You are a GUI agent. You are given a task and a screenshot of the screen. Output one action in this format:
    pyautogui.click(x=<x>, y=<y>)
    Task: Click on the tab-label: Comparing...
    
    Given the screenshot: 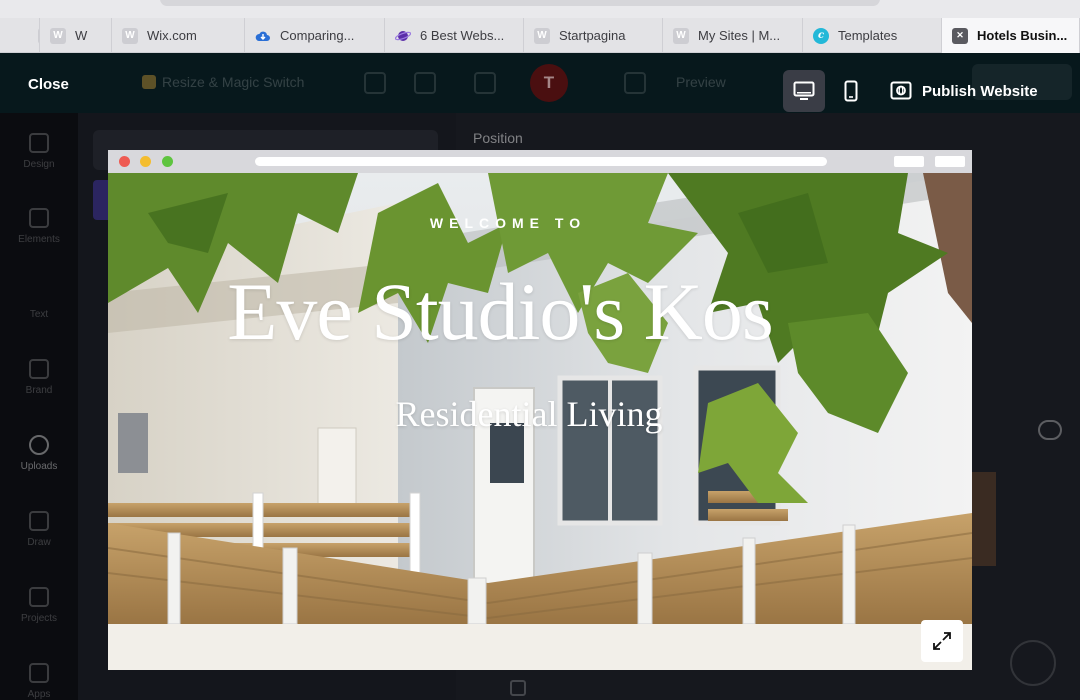 What is the action you would take?
    pyautogui.click(x=317, y=35)
    